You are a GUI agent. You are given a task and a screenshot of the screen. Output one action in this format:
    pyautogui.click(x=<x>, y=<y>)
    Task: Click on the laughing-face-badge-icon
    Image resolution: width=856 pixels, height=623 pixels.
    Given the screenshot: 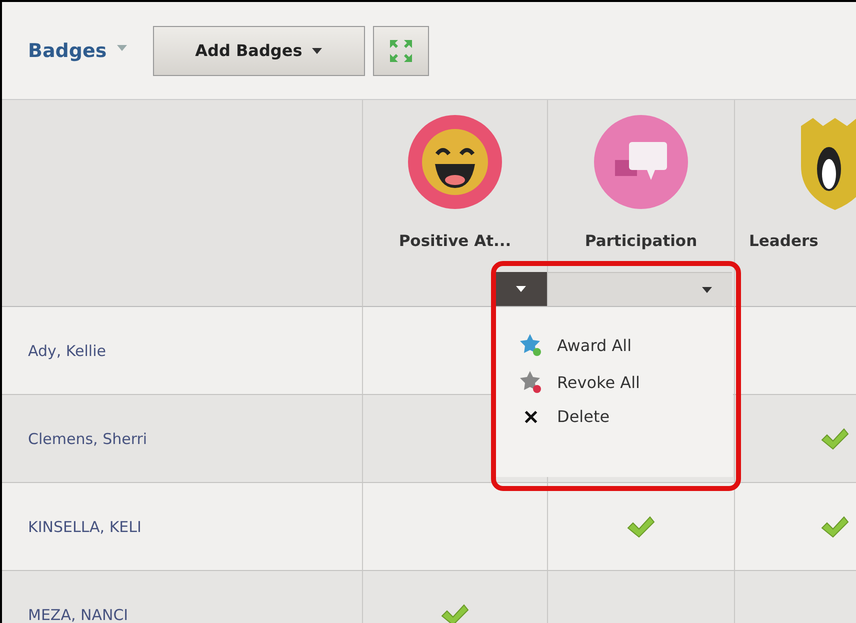 What is the action you would take?
    pyautogui.click(x=455, y=162)
    